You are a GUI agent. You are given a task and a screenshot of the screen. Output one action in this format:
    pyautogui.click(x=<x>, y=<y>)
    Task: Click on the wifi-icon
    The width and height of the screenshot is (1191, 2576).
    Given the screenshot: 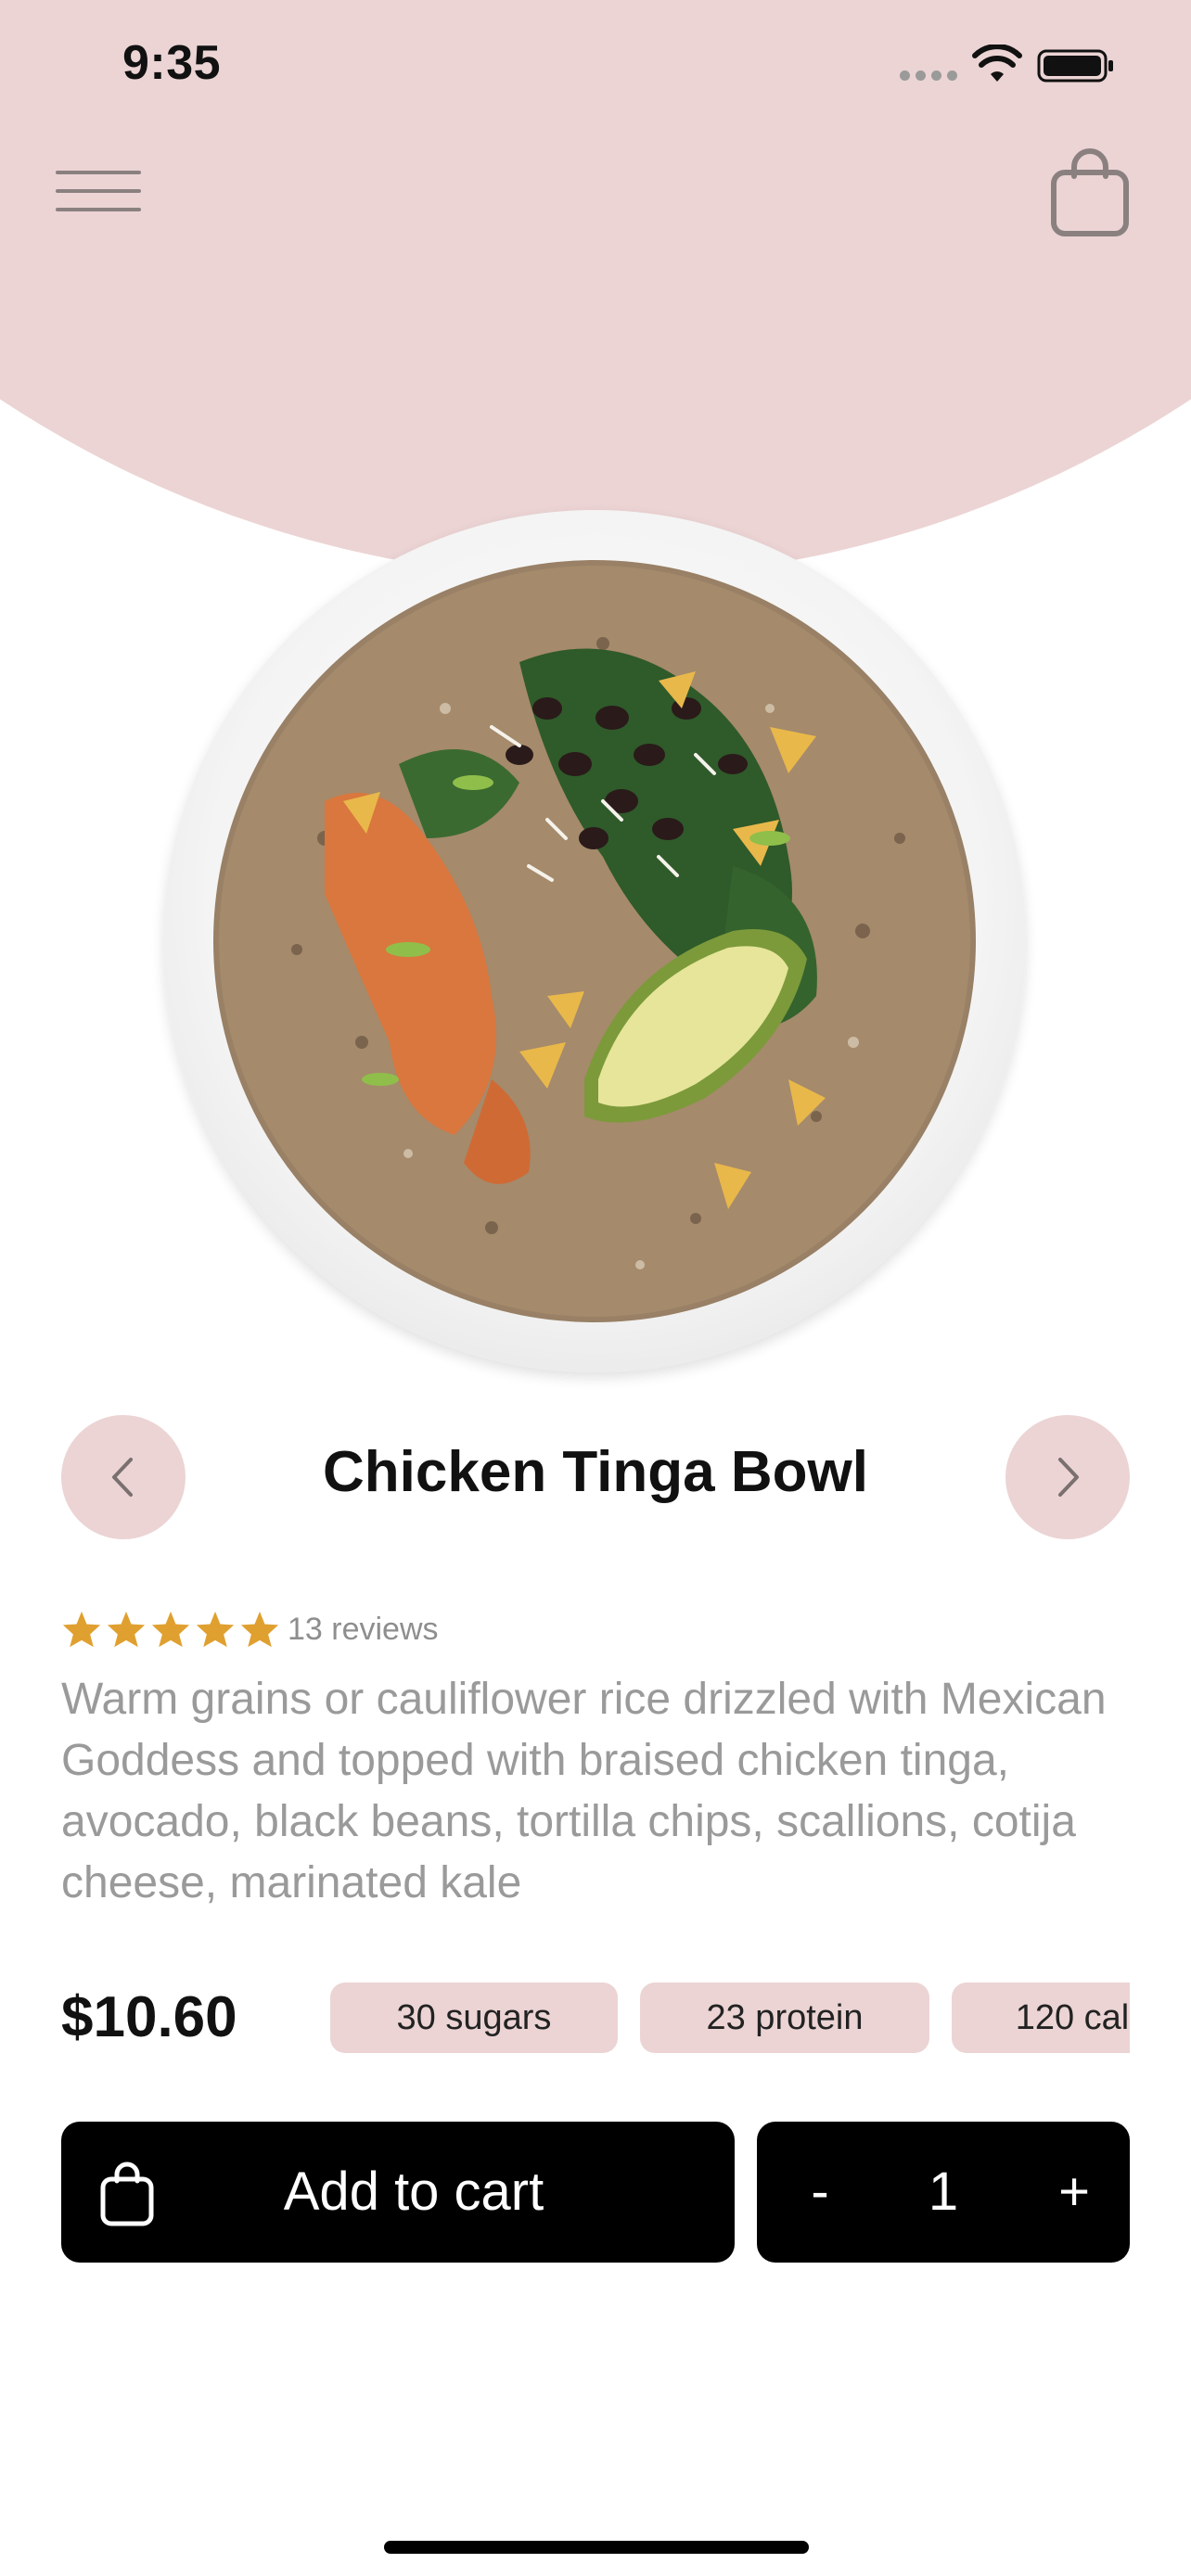 What is the action you would take?
    pyautogui.click(x=997, y=64)
    